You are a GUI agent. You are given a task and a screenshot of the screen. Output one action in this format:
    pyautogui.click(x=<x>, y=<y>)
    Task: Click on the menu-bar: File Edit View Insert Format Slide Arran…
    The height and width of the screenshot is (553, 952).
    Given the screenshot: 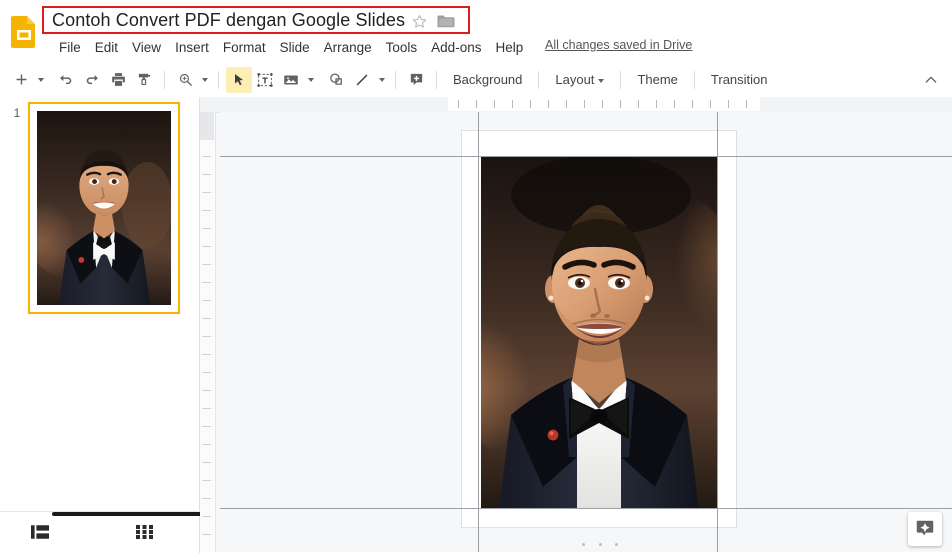 What is the action you would take?
    pyautogui.click(x=291, y=47)
    